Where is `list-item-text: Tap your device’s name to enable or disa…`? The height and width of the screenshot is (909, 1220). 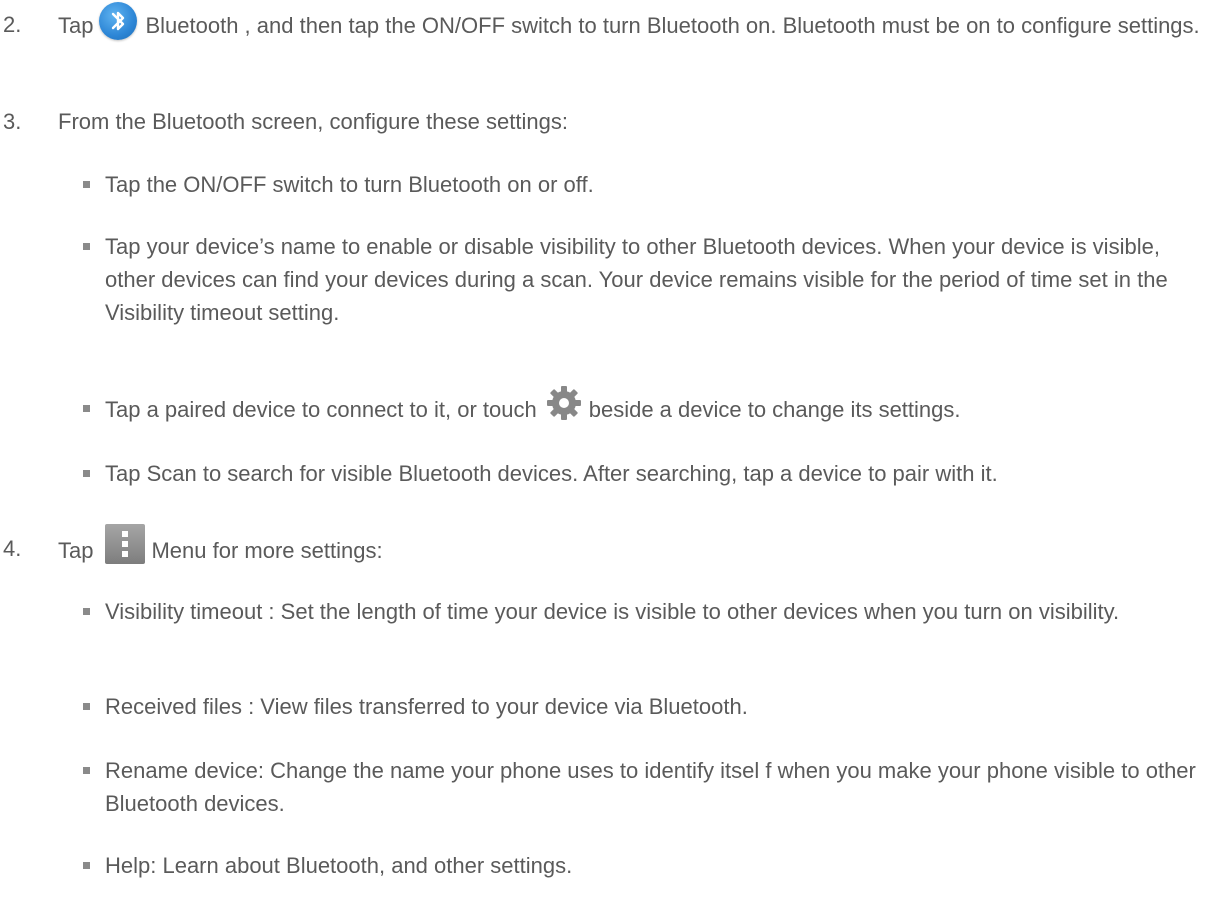 list-item-text: Tap your device’s name to enable or disa… is located at coordinates (636, 279).